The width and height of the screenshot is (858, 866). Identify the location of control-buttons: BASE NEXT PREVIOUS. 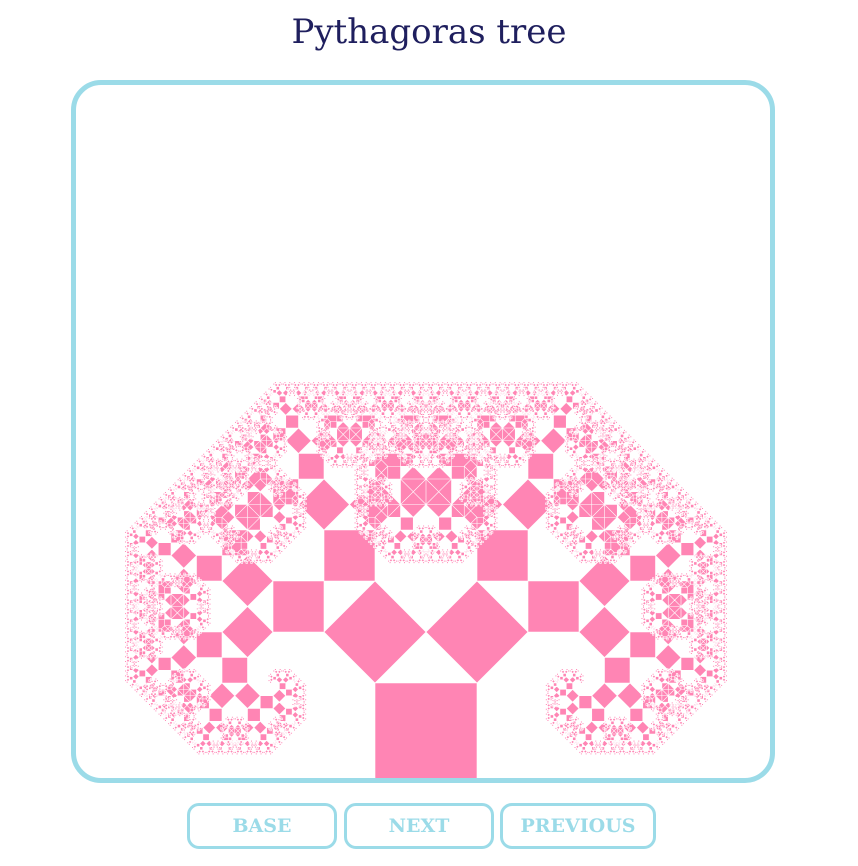
(429, 829).